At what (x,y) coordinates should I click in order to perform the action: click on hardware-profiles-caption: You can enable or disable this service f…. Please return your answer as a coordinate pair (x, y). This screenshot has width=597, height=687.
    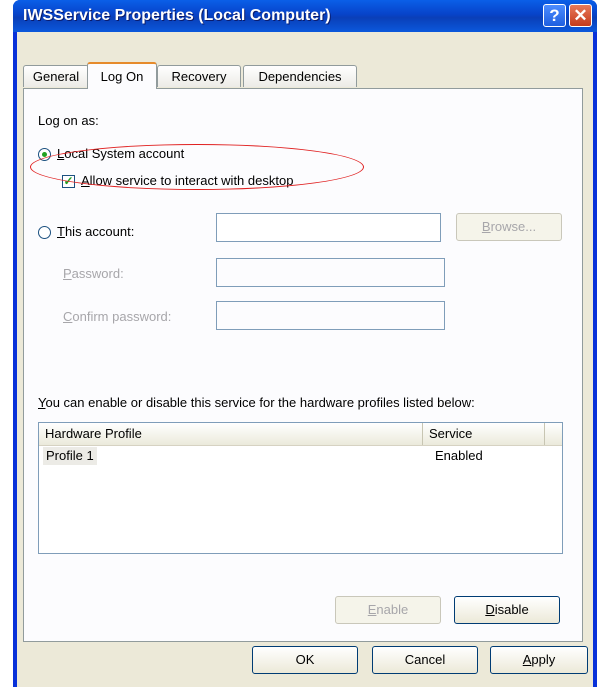
    Looking at the image, I should click on (256, 402).